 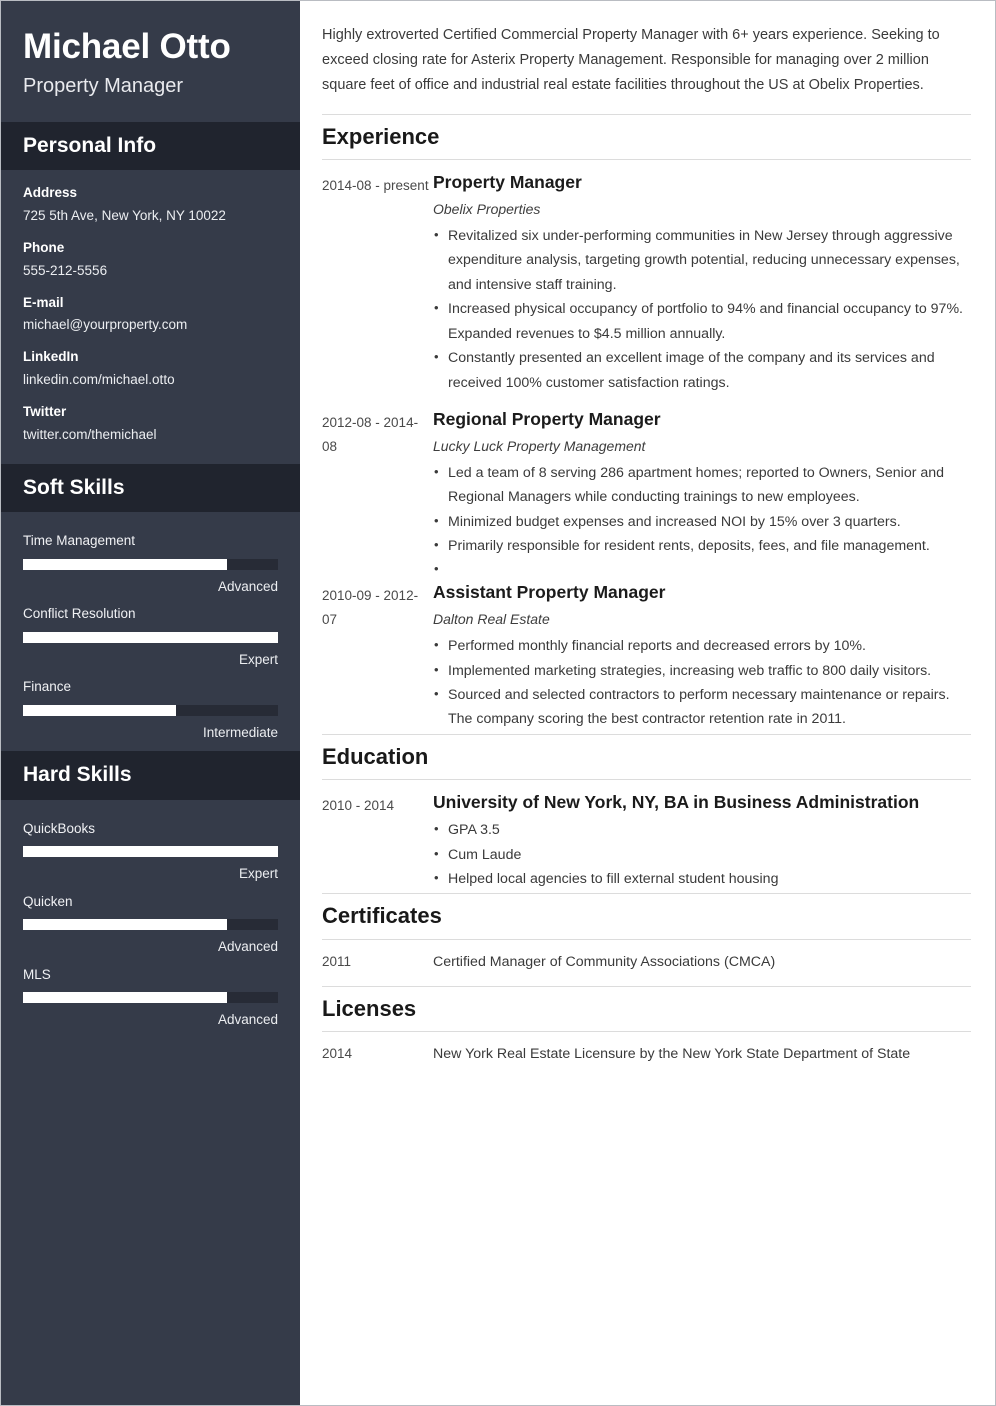 I want to click on soft-skills-heading: Soft Skills, so click(x=74, y=487).